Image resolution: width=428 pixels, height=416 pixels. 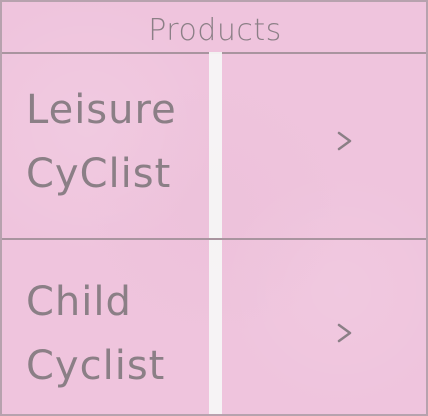 I want to click on header-bar: Products, so click(x=214, y=28).